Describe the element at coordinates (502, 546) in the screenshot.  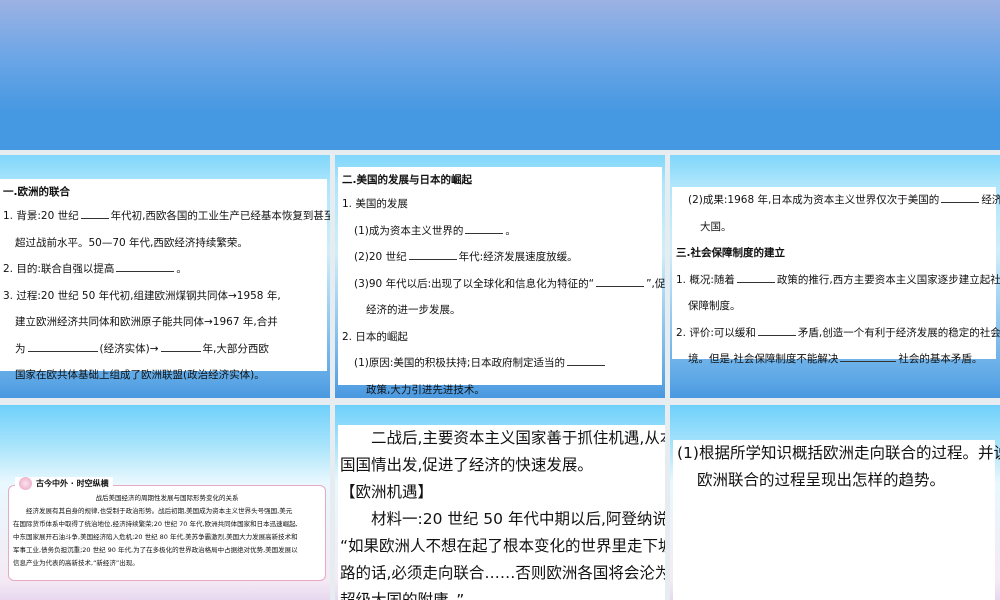
I see `text: “如果欧洲人不想在起了根本变化的世界里走下坡` at that location.